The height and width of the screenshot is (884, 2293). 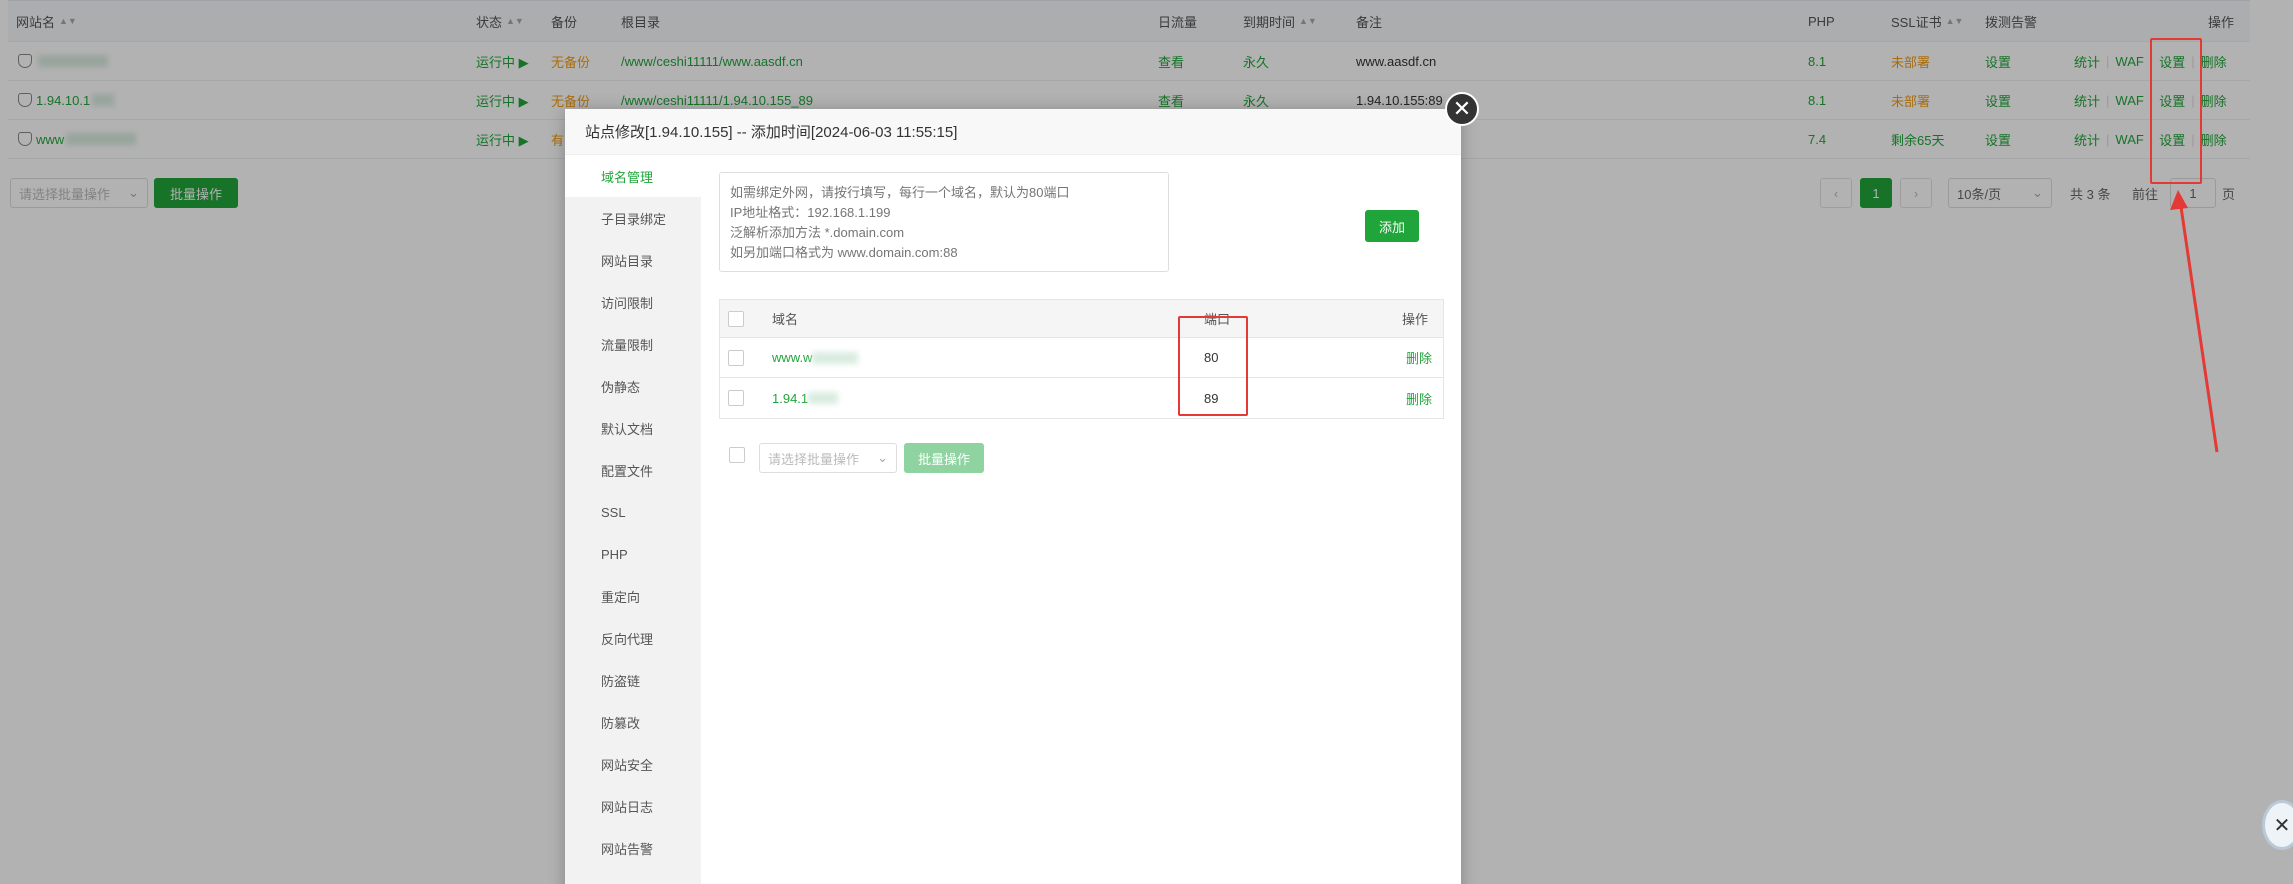 I want to click on header-domain: 域名, so click(x=785, y=319).